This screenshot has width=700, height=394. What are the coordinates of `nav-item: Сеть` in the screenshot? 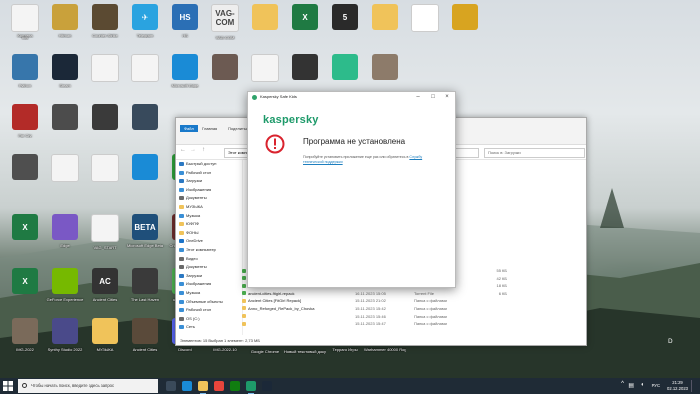 It's located at (209, 327).